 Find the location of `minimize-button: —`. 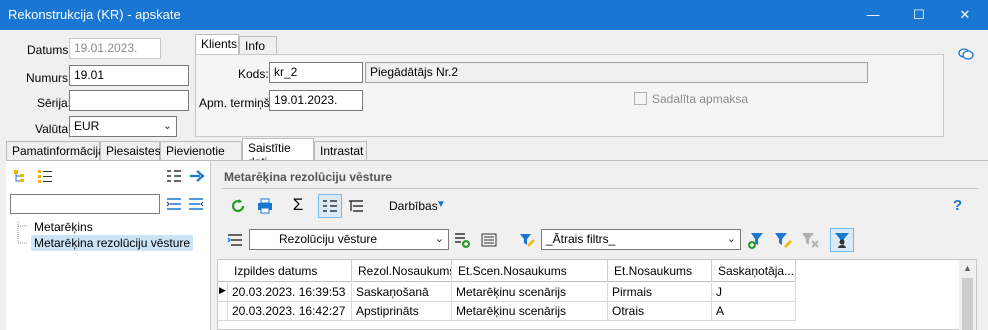

minimize-button: — is located at coordinates (873, 15).